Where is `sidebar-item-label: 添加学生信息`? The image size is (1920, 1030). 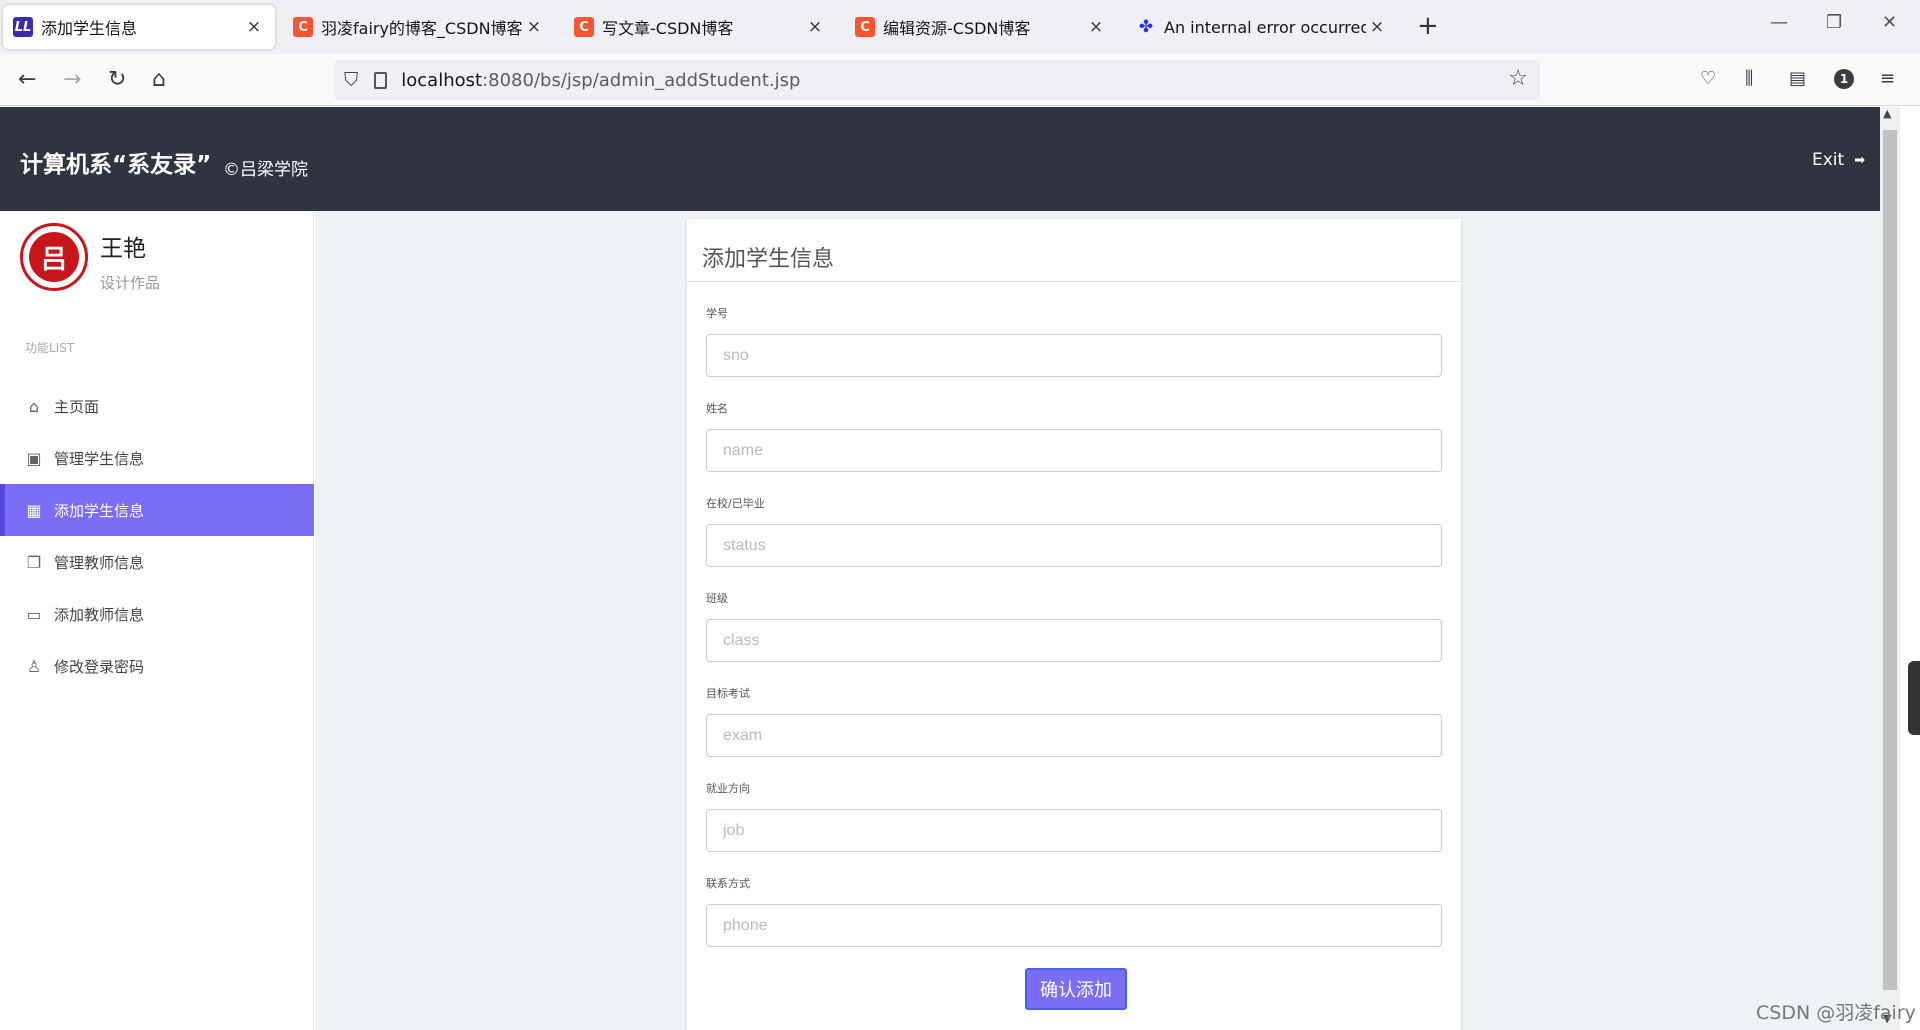
sidebar-item-label: 添加学生信息 is located at coordinates (99, 510).